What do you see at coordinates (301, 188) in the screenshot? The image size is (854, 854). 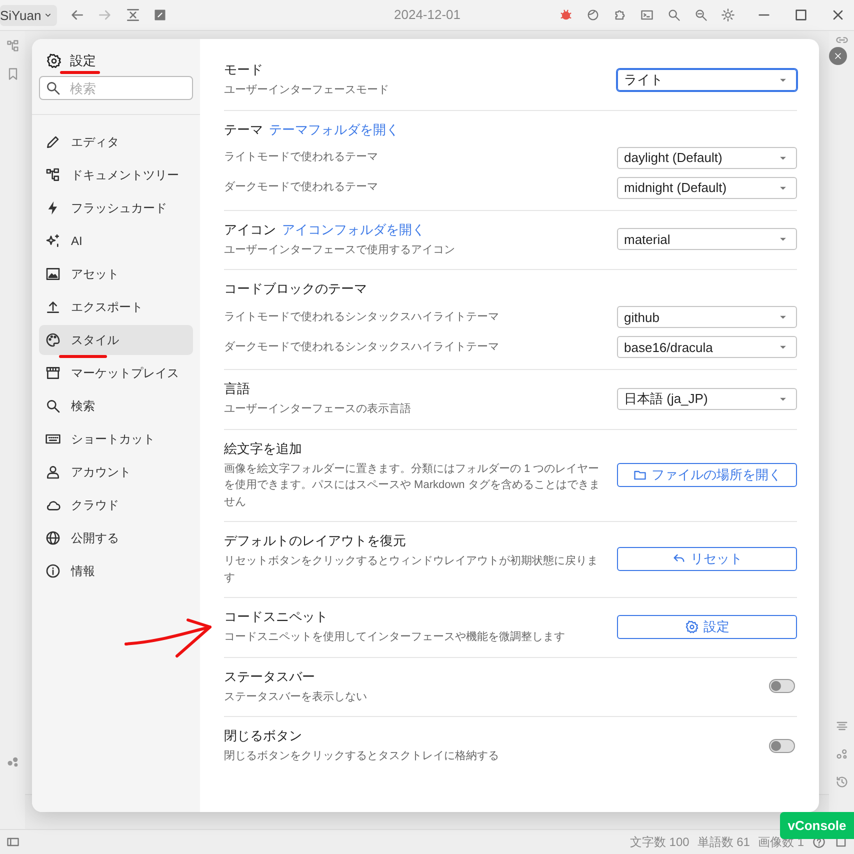 I see `description: ダークモードで使われるテーマ` at bounding box center [301, 188].